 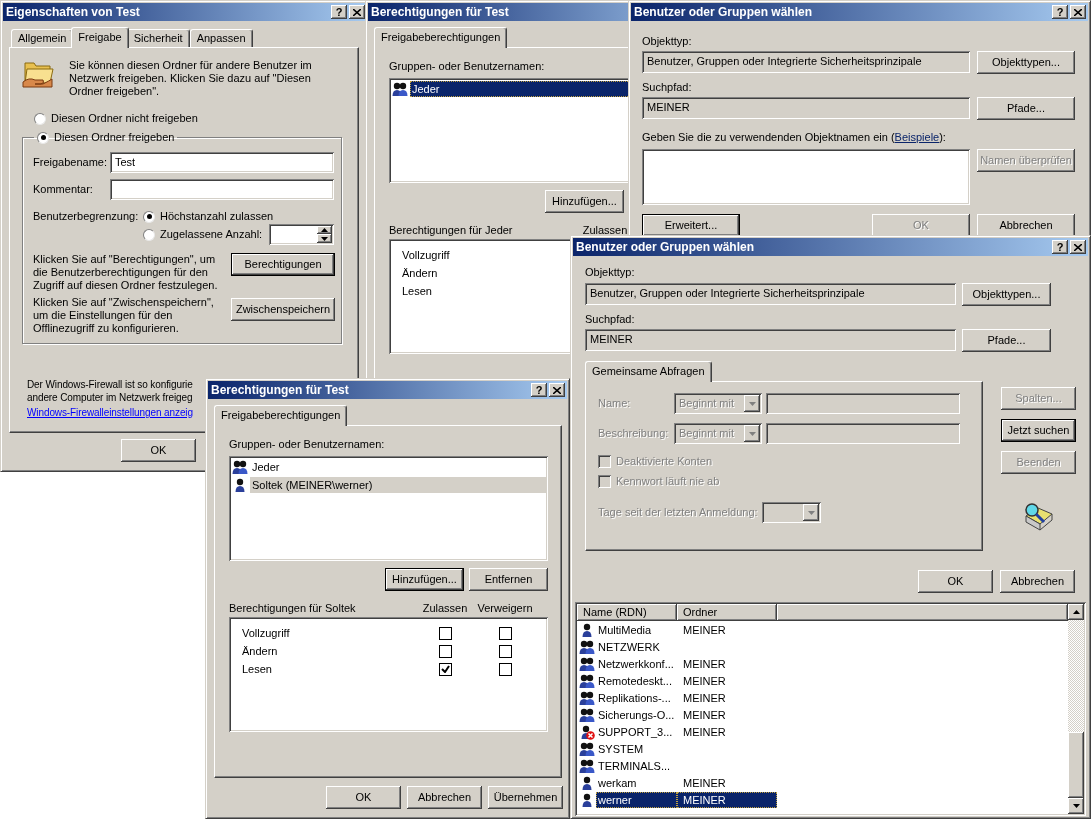 I want to click on search-path-field: MEINER, so click(x=770, y=340).